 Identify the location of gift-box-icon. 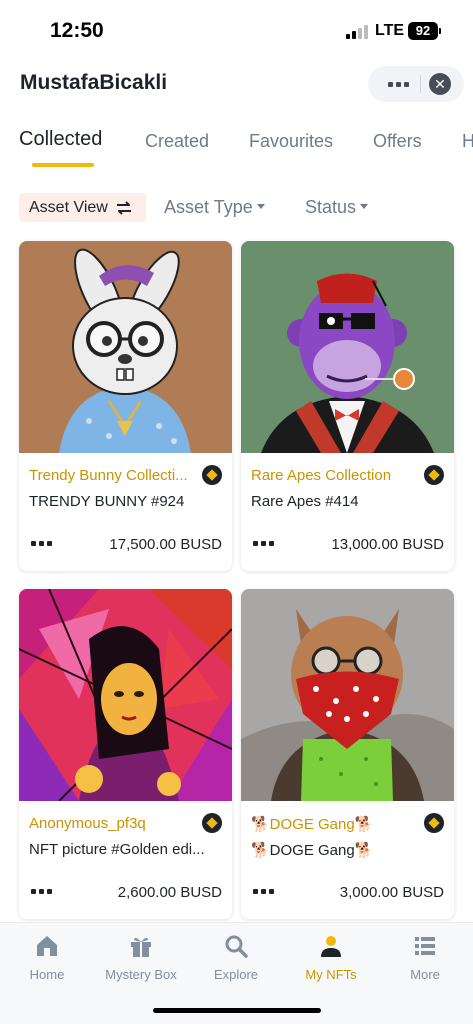
(141, 947).